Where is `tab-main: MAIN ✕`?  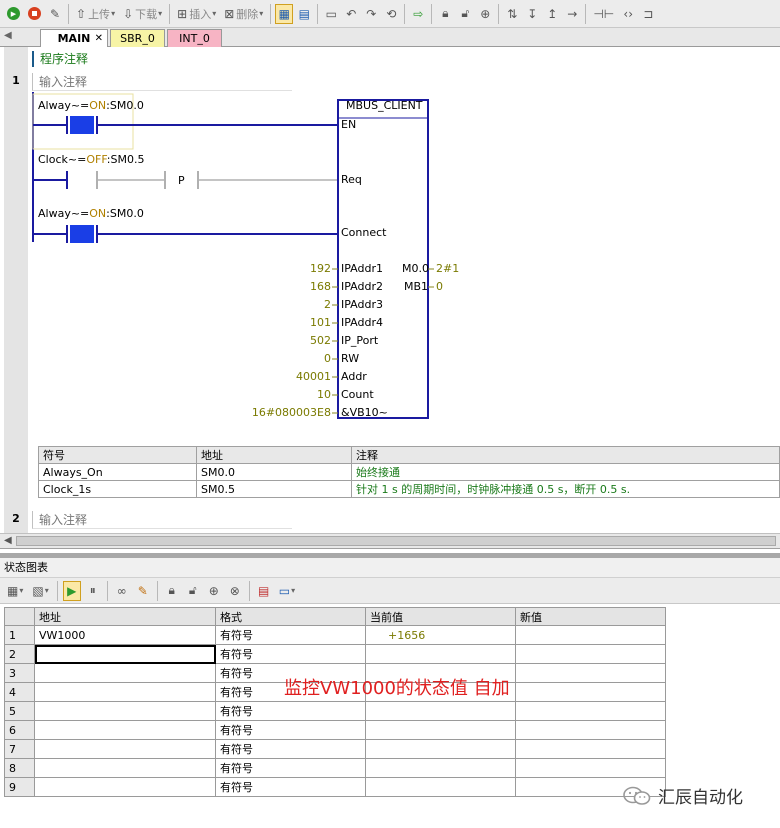
tab-main: MAIN ✕ is located at coordinates (74, 38).